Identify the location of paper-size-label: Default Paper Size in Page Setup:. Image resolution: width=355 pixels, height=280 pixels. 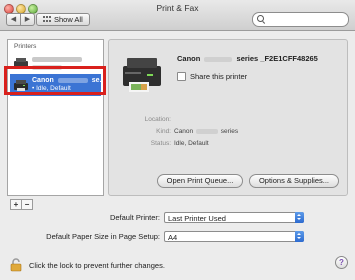
(103, 236).